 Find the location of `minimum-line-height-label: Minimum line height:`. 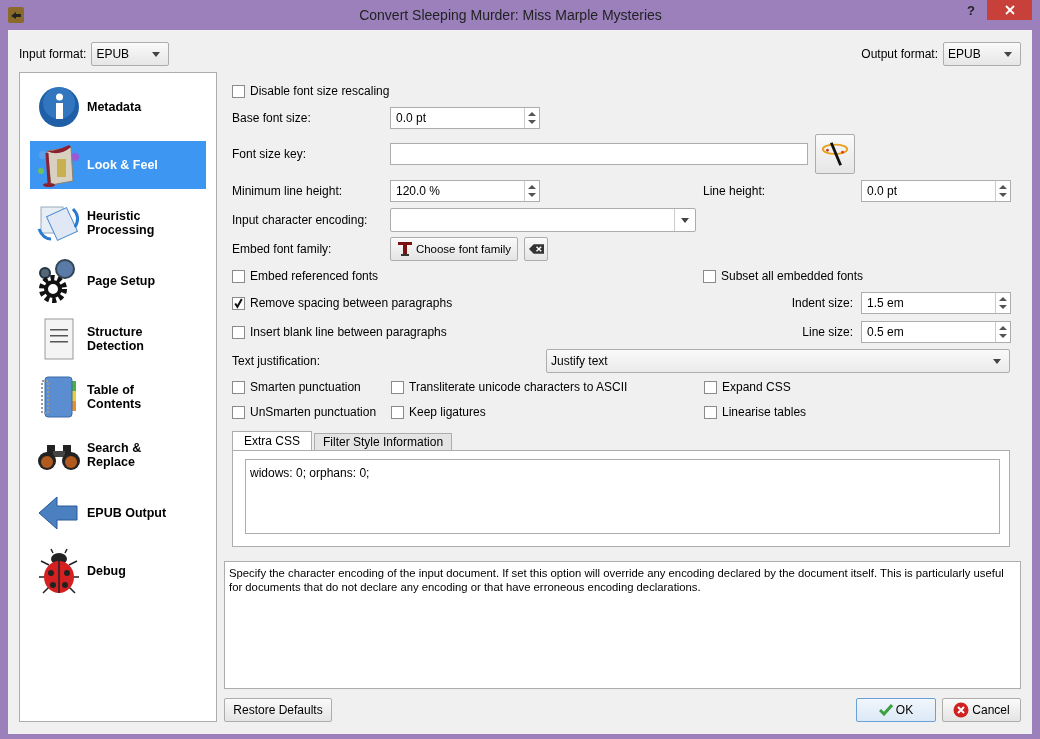

minimum-line-height-label: Minimum line height: is located at coordinates (288, 191).